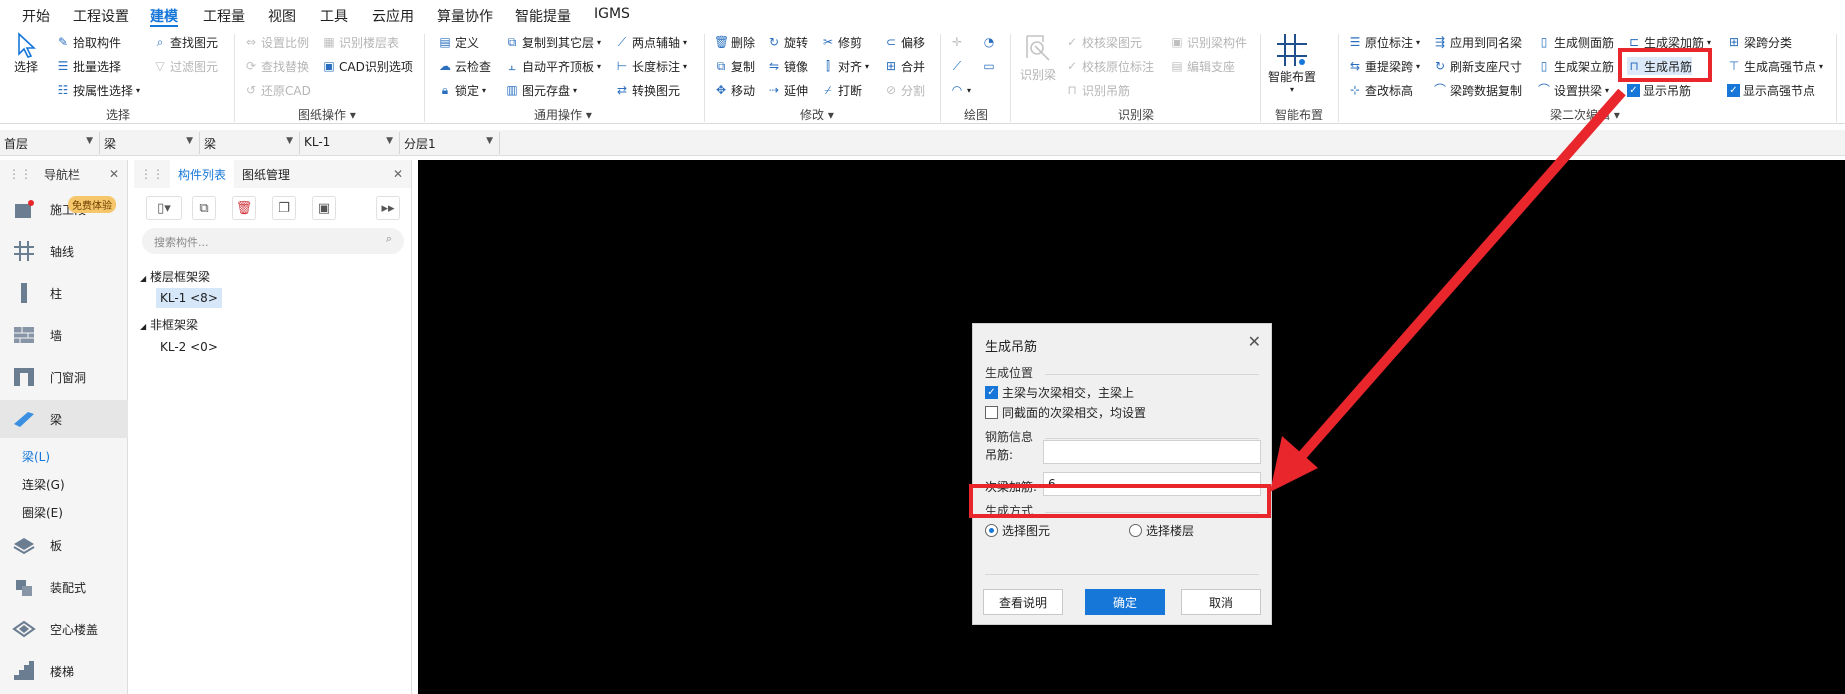 The width and height of the screenshot is (1845, 694). I want to click on annotation-arrow, so click(1448, 290).